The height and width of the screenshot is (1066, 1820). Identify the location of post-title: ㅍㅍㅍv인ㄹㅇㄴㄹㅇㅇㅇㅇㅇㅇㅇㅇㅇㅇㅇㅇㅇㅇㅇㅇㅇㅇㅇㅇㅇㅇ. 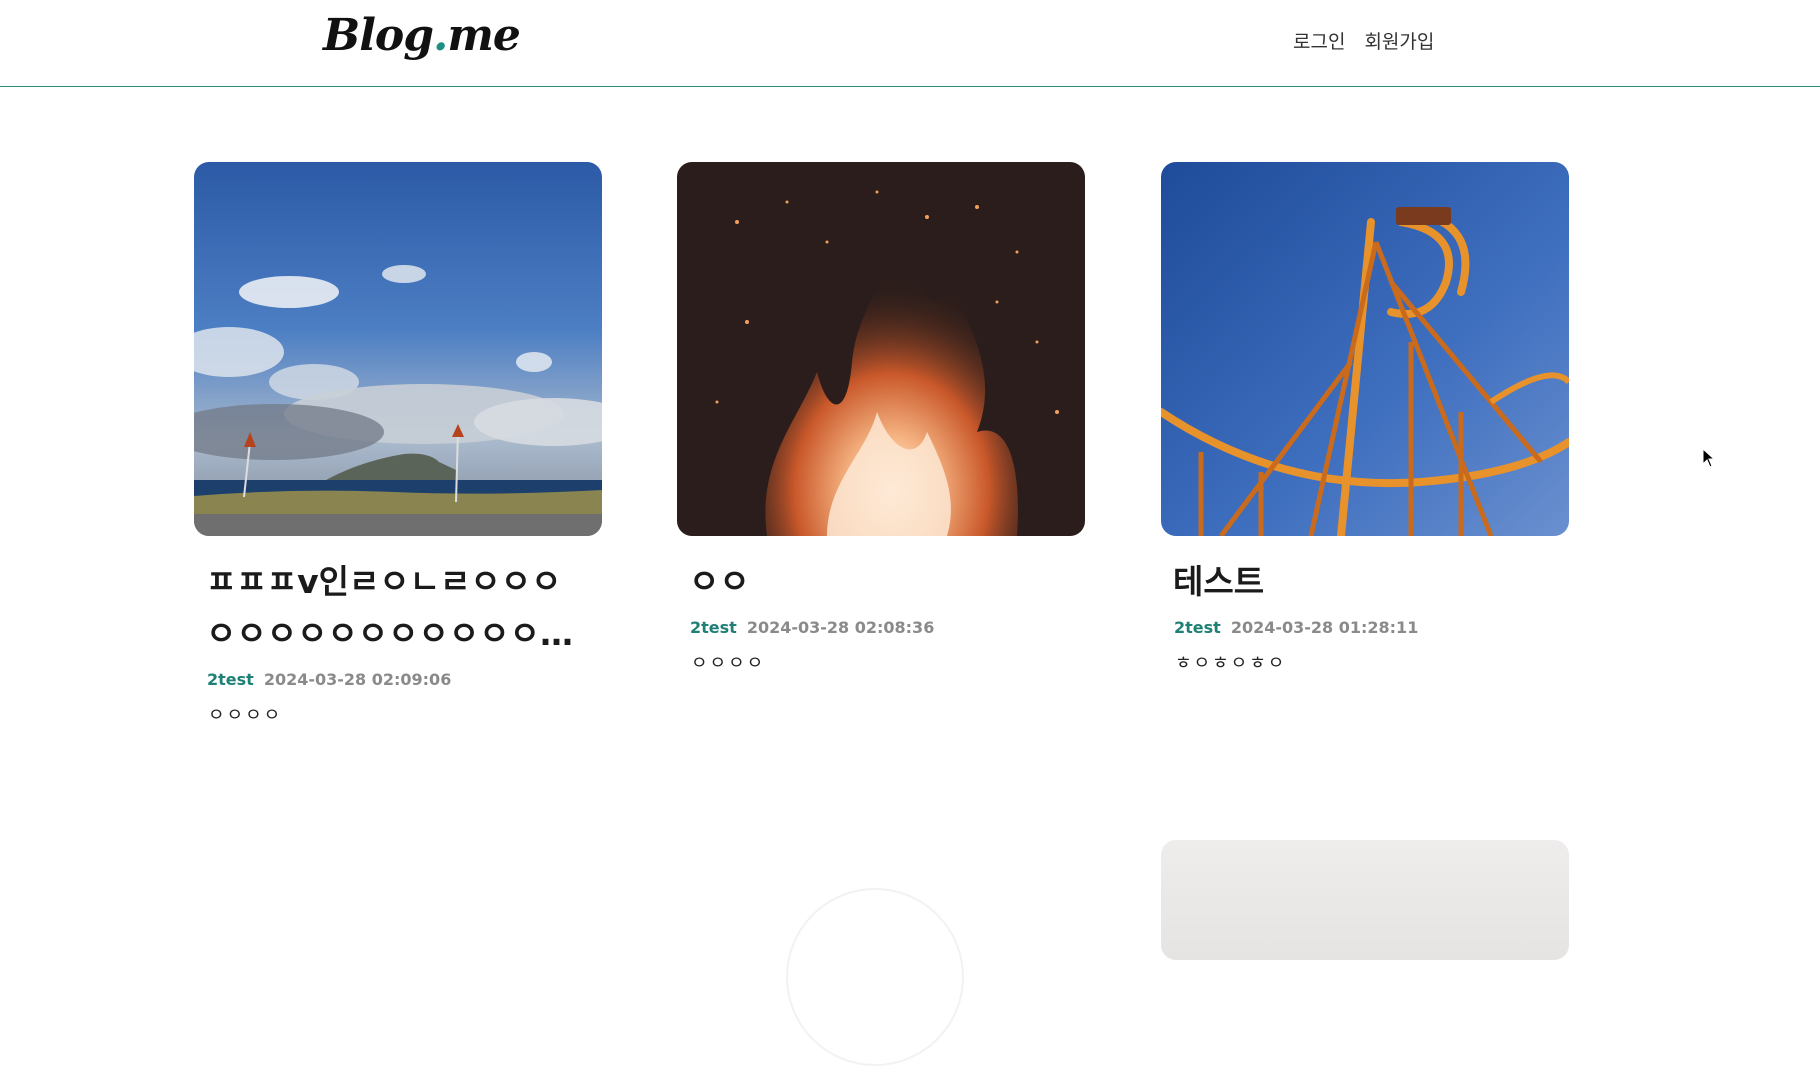
(398, 608).